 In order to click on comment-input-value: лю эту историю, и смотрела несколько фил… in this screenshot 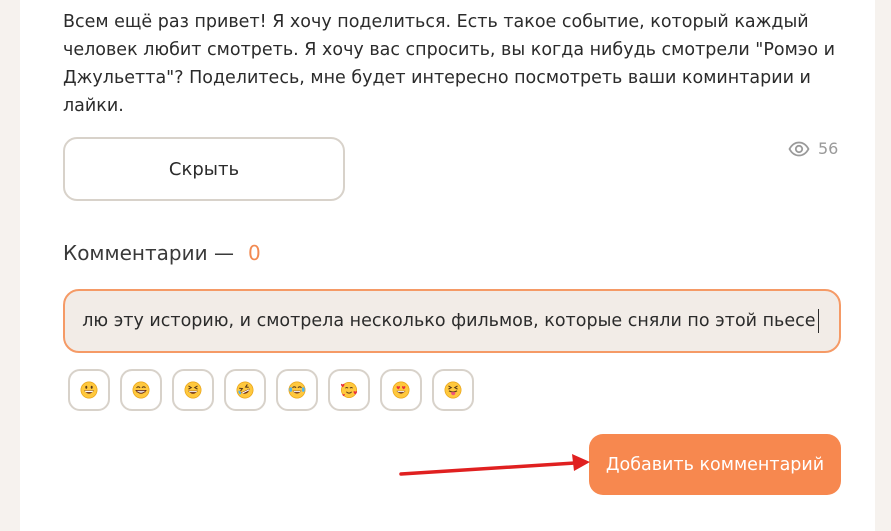, I will do `click(448, 321)`.